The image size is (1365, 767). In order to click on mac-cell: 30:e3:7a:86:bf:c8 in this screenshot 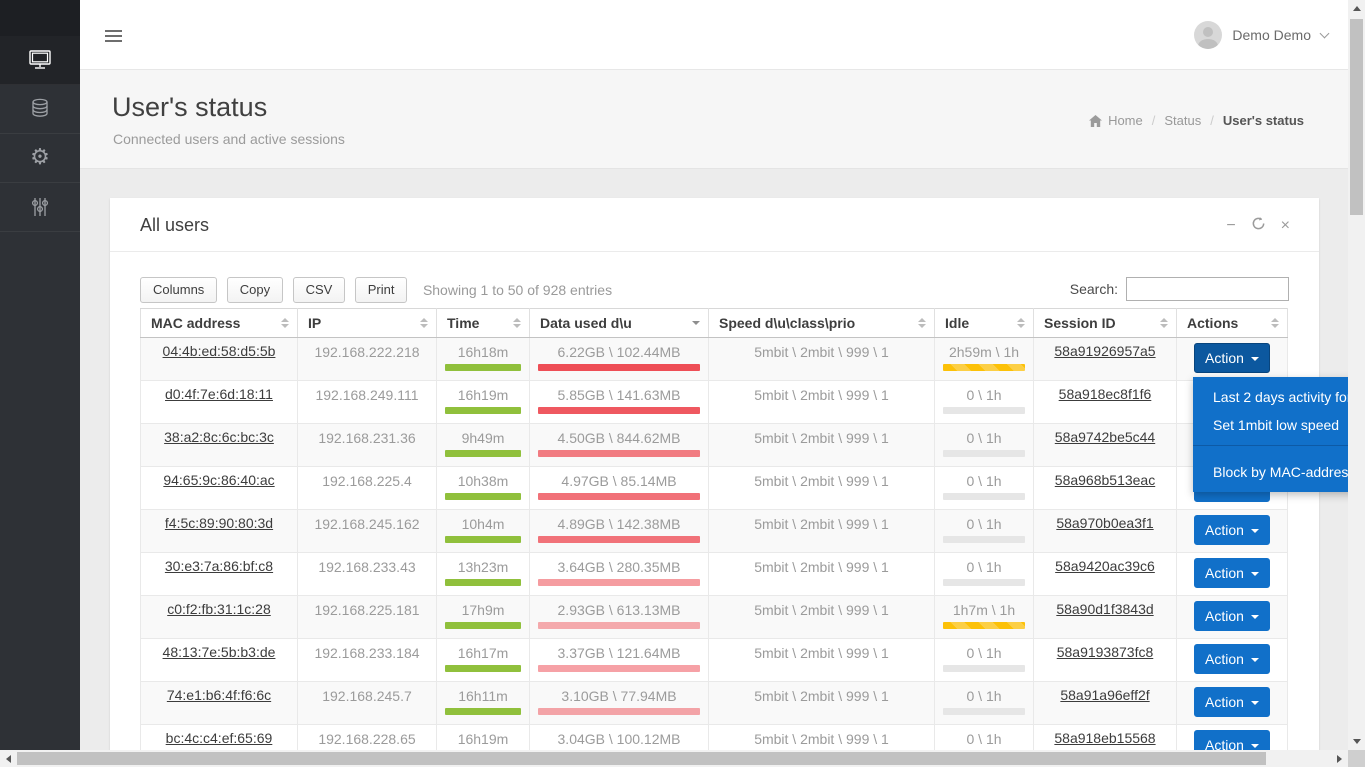, I will do `click(219, 574)`.